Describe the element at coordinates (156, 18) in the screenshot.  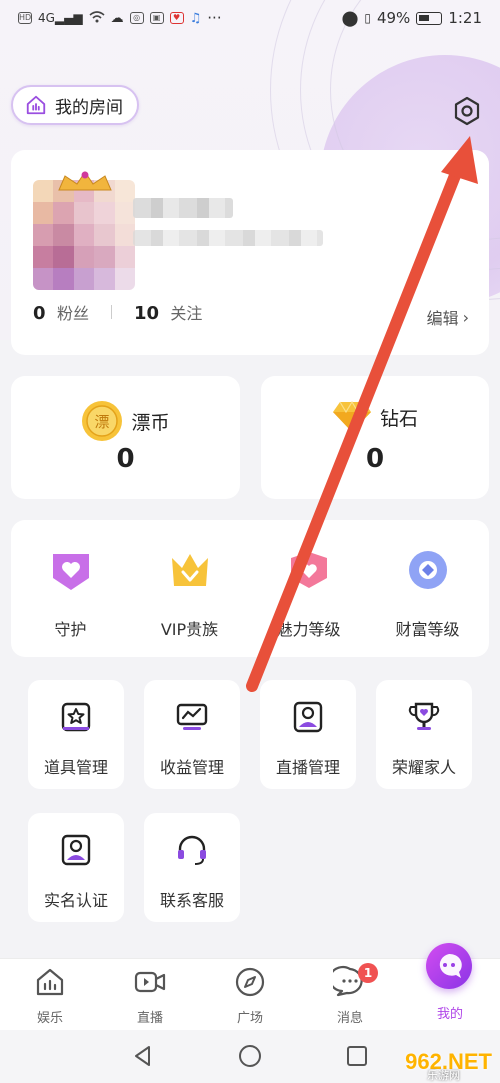
I see `app-icon: ▣` at that location.